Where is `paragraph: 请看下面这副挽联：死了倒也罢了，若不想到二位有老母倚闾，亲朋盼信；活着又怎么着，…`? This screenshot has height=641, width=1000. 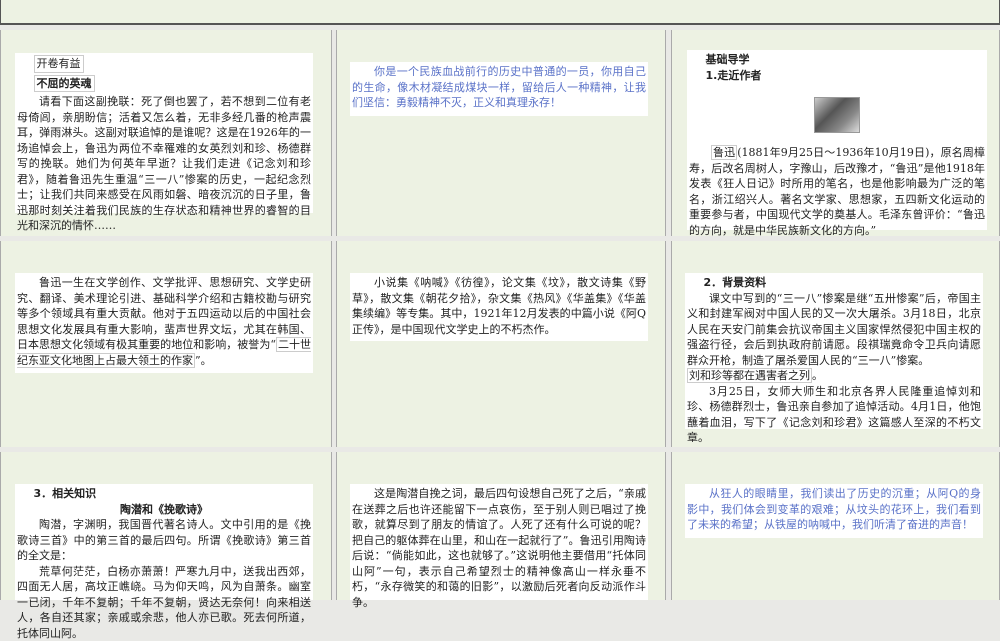
paragraph: 请看下面这副挽联：死了倒也罢了，若不想到二位有老母倚闾，亲朋盼信；活着又怎么着，… is located at coordinates (164, 164).